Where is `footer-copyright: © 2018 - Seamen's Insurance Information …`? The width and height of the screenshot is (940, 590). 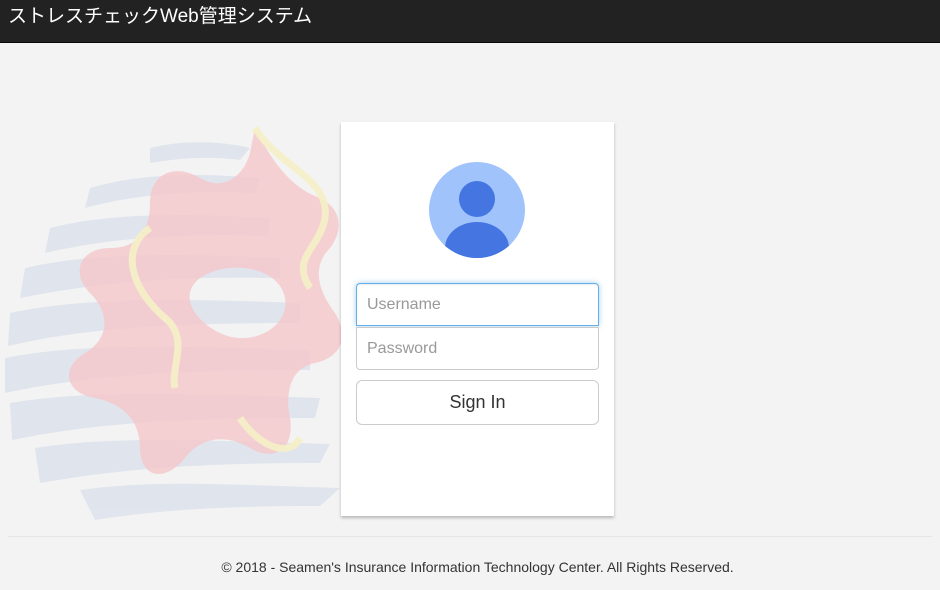
footer-copyright: © 2018 - Seamen's Insurance Information … is located at coordinates (477, 567).